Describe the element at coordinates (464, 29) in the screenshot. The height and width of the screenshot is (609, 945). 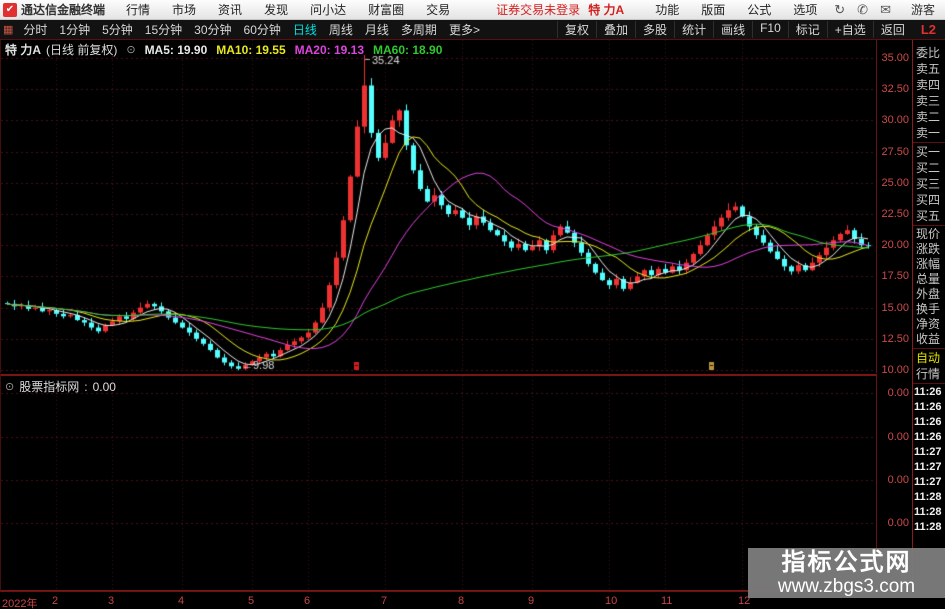
I see `period-tab: 更多>` at that location.